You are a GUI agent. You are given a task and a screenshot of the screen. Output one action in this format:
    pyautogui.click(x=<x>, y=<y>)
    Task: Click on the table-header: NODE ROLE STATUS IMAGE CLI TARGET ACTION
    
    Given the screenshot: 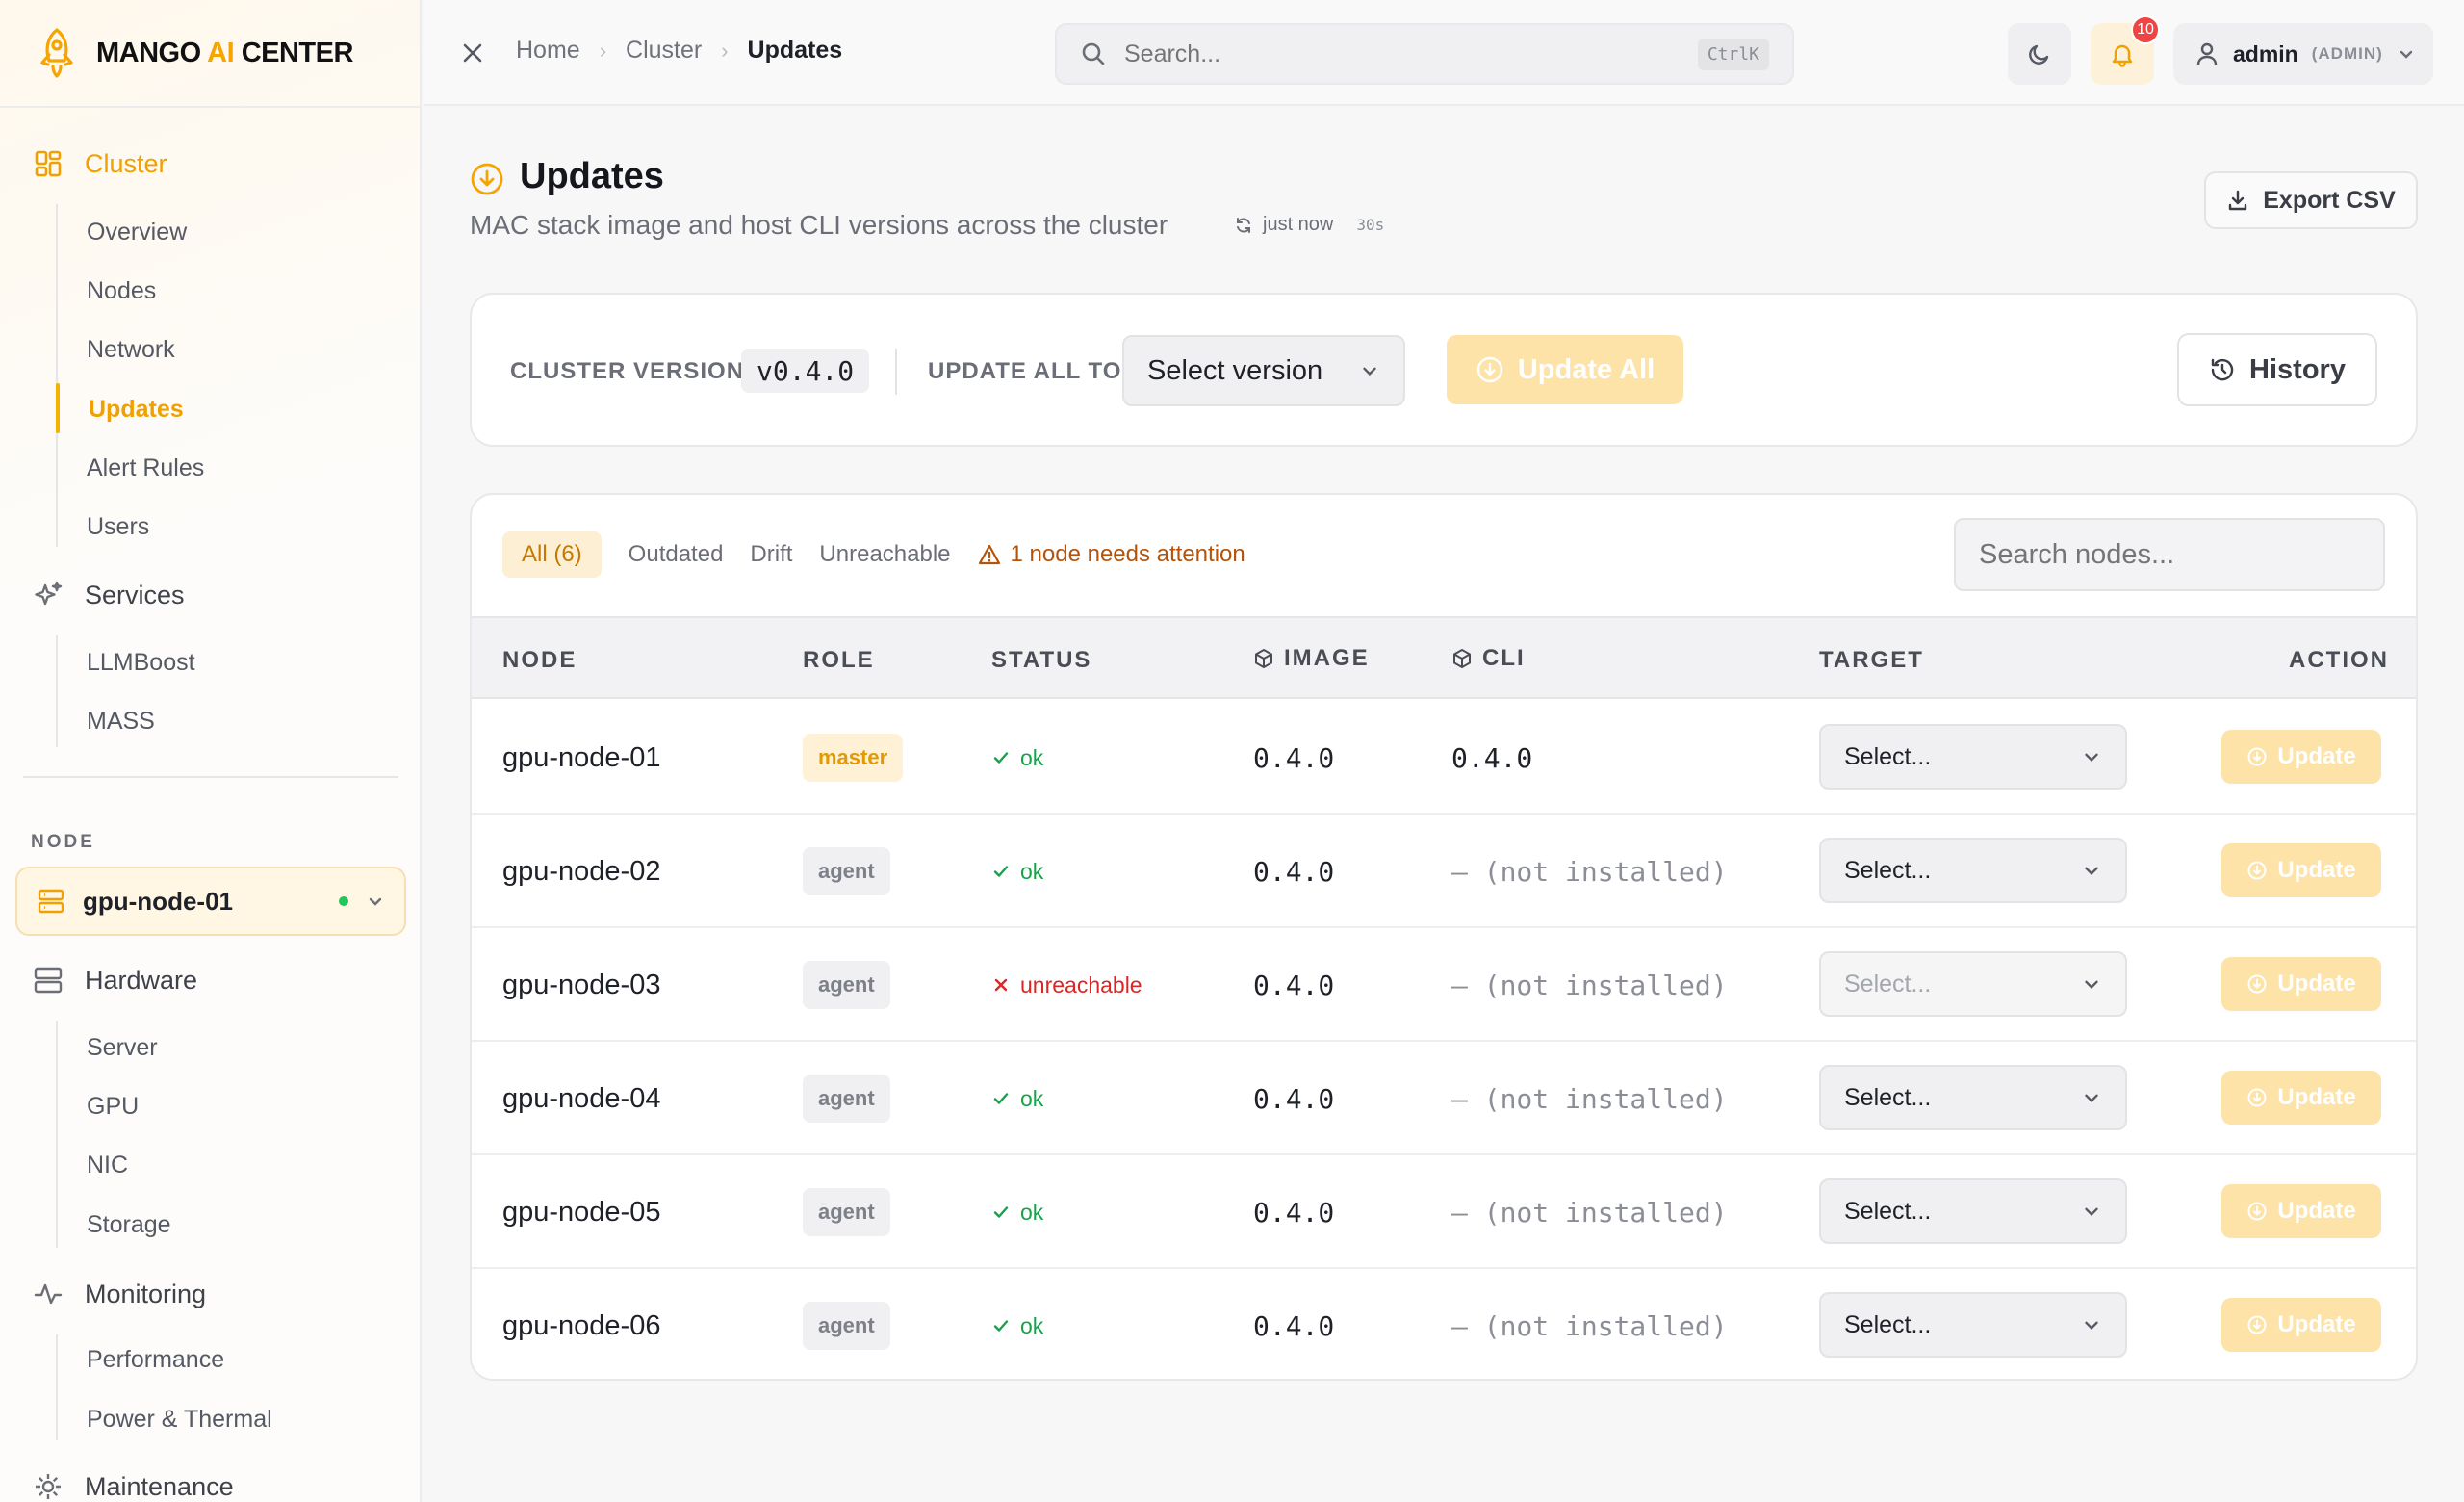 What is the action you would take?
    pyautogui.click(x=1444, y=657)
    